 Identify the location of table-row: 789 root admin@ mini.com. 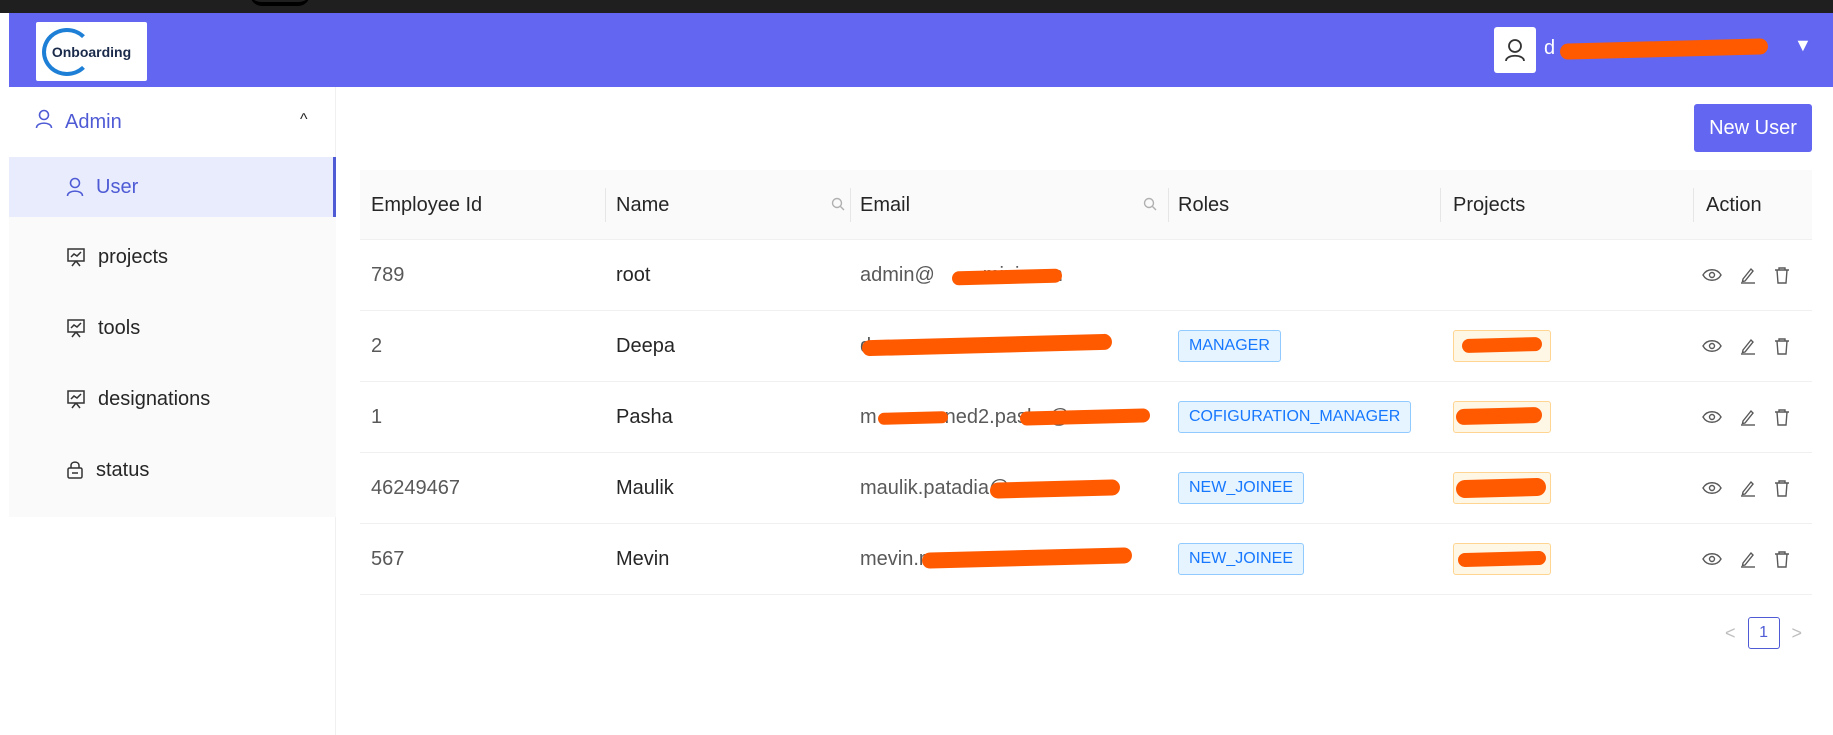
(1086, 275).